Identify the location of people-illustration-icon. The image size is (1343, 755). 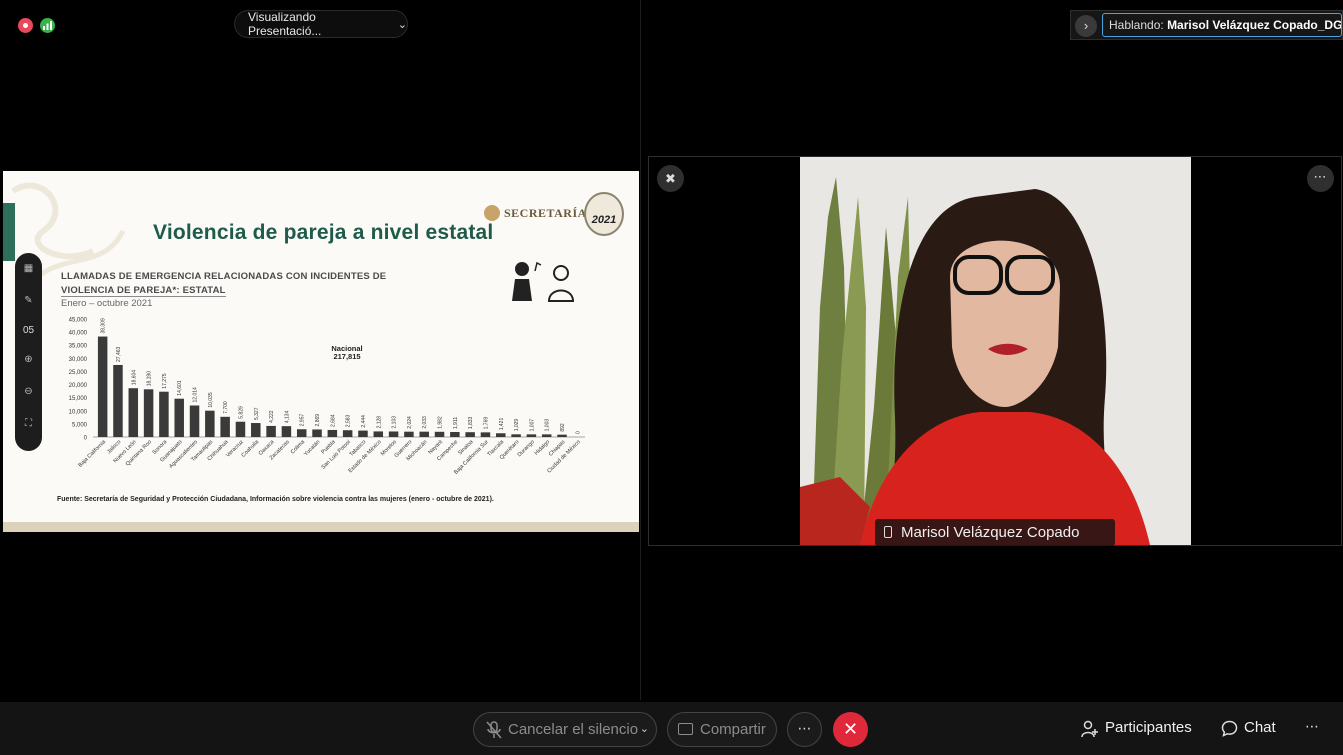
(543, 281).